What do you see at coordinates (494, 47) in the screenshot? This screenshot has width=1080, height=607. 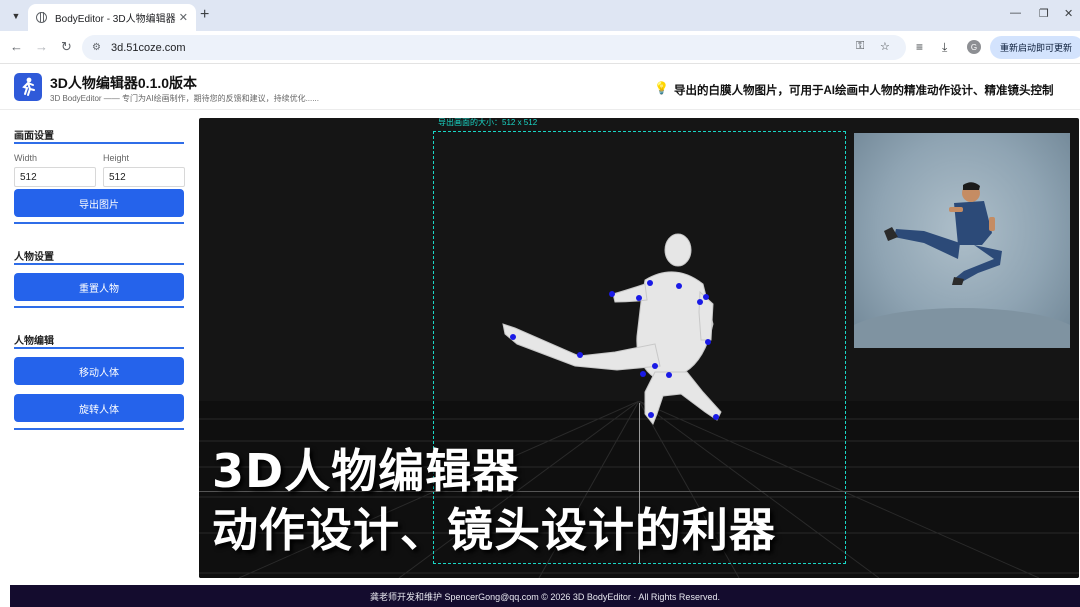 I see `address-bar: ⚙ 3d.51coze.com ⚿ ☆` at bounding box center [494, 47].